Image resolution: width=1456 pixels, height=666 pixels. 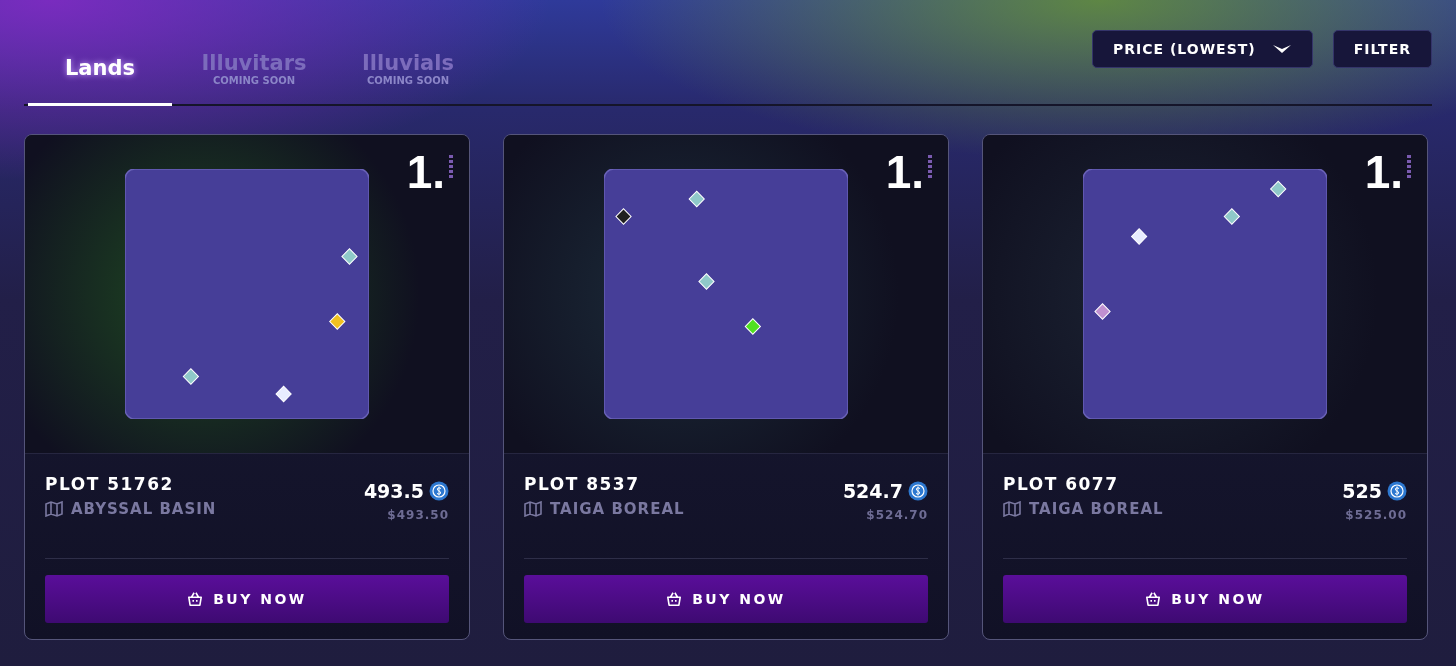 What do you see at coordinates (144, 509) in the screenshot?
I see `region-name: ABYSSAL BASIN` at bounding box center [144, 509].